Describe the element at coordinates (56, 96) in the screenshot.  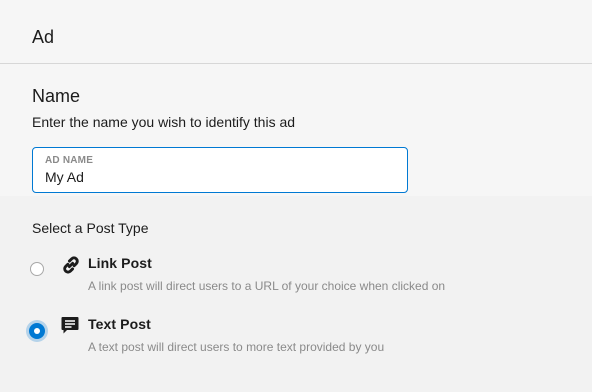
I see `name-section-title: Name` at that location.